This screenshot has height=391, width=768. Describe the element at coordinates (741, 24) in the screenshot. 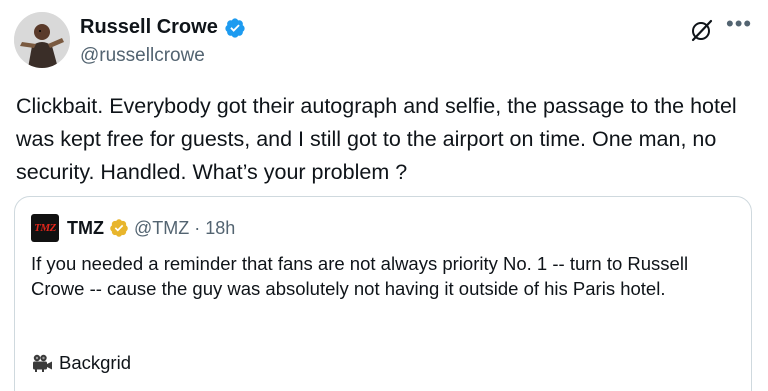

I see `more-icon: •••` at that location.